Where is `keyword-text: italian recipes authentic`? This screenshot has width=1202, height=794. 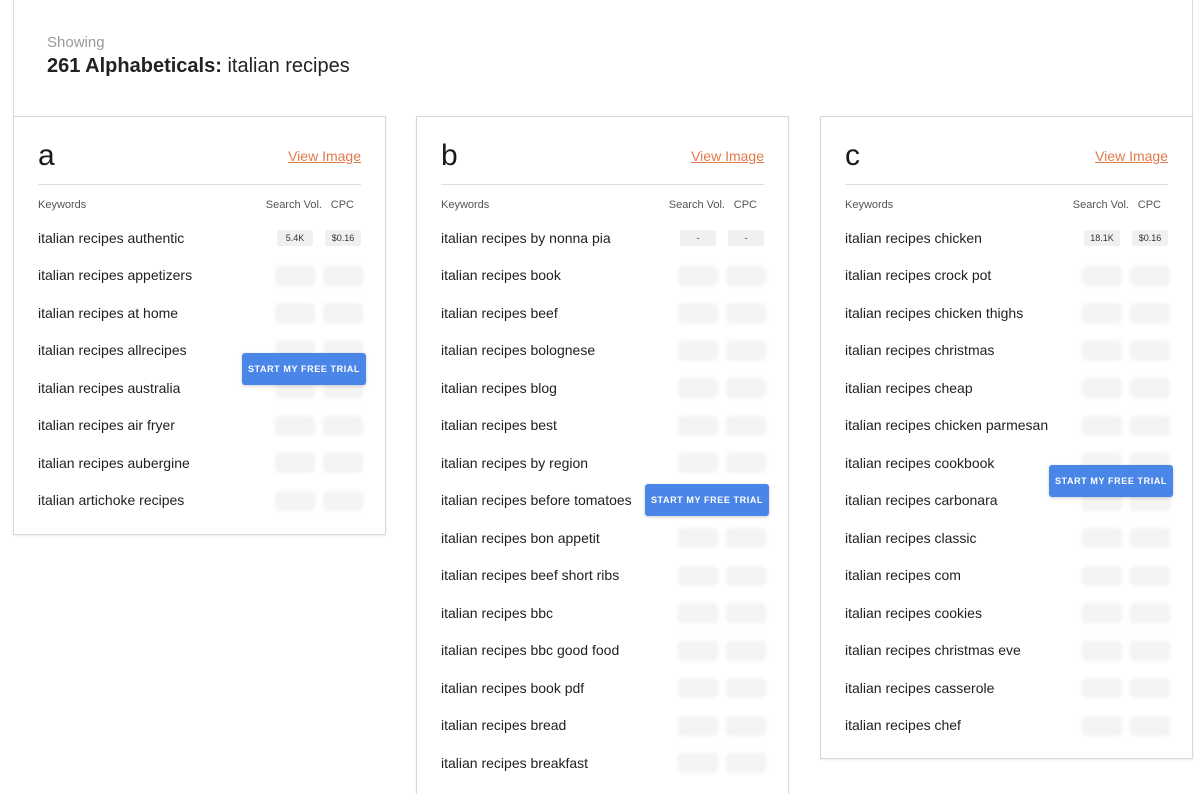
keyword-text: italian recipes authentic is located at coordinates (111, 237).